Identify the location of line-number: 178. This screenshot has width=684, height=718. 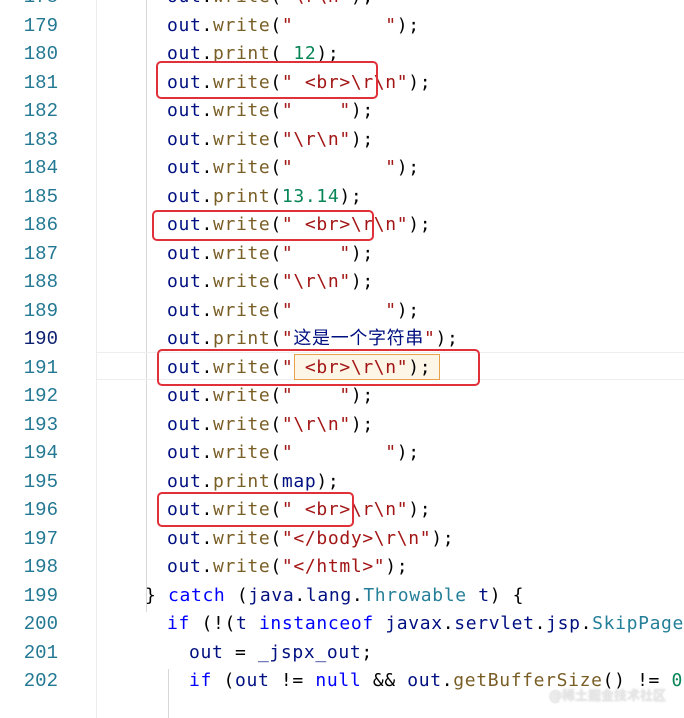
(29, 6).